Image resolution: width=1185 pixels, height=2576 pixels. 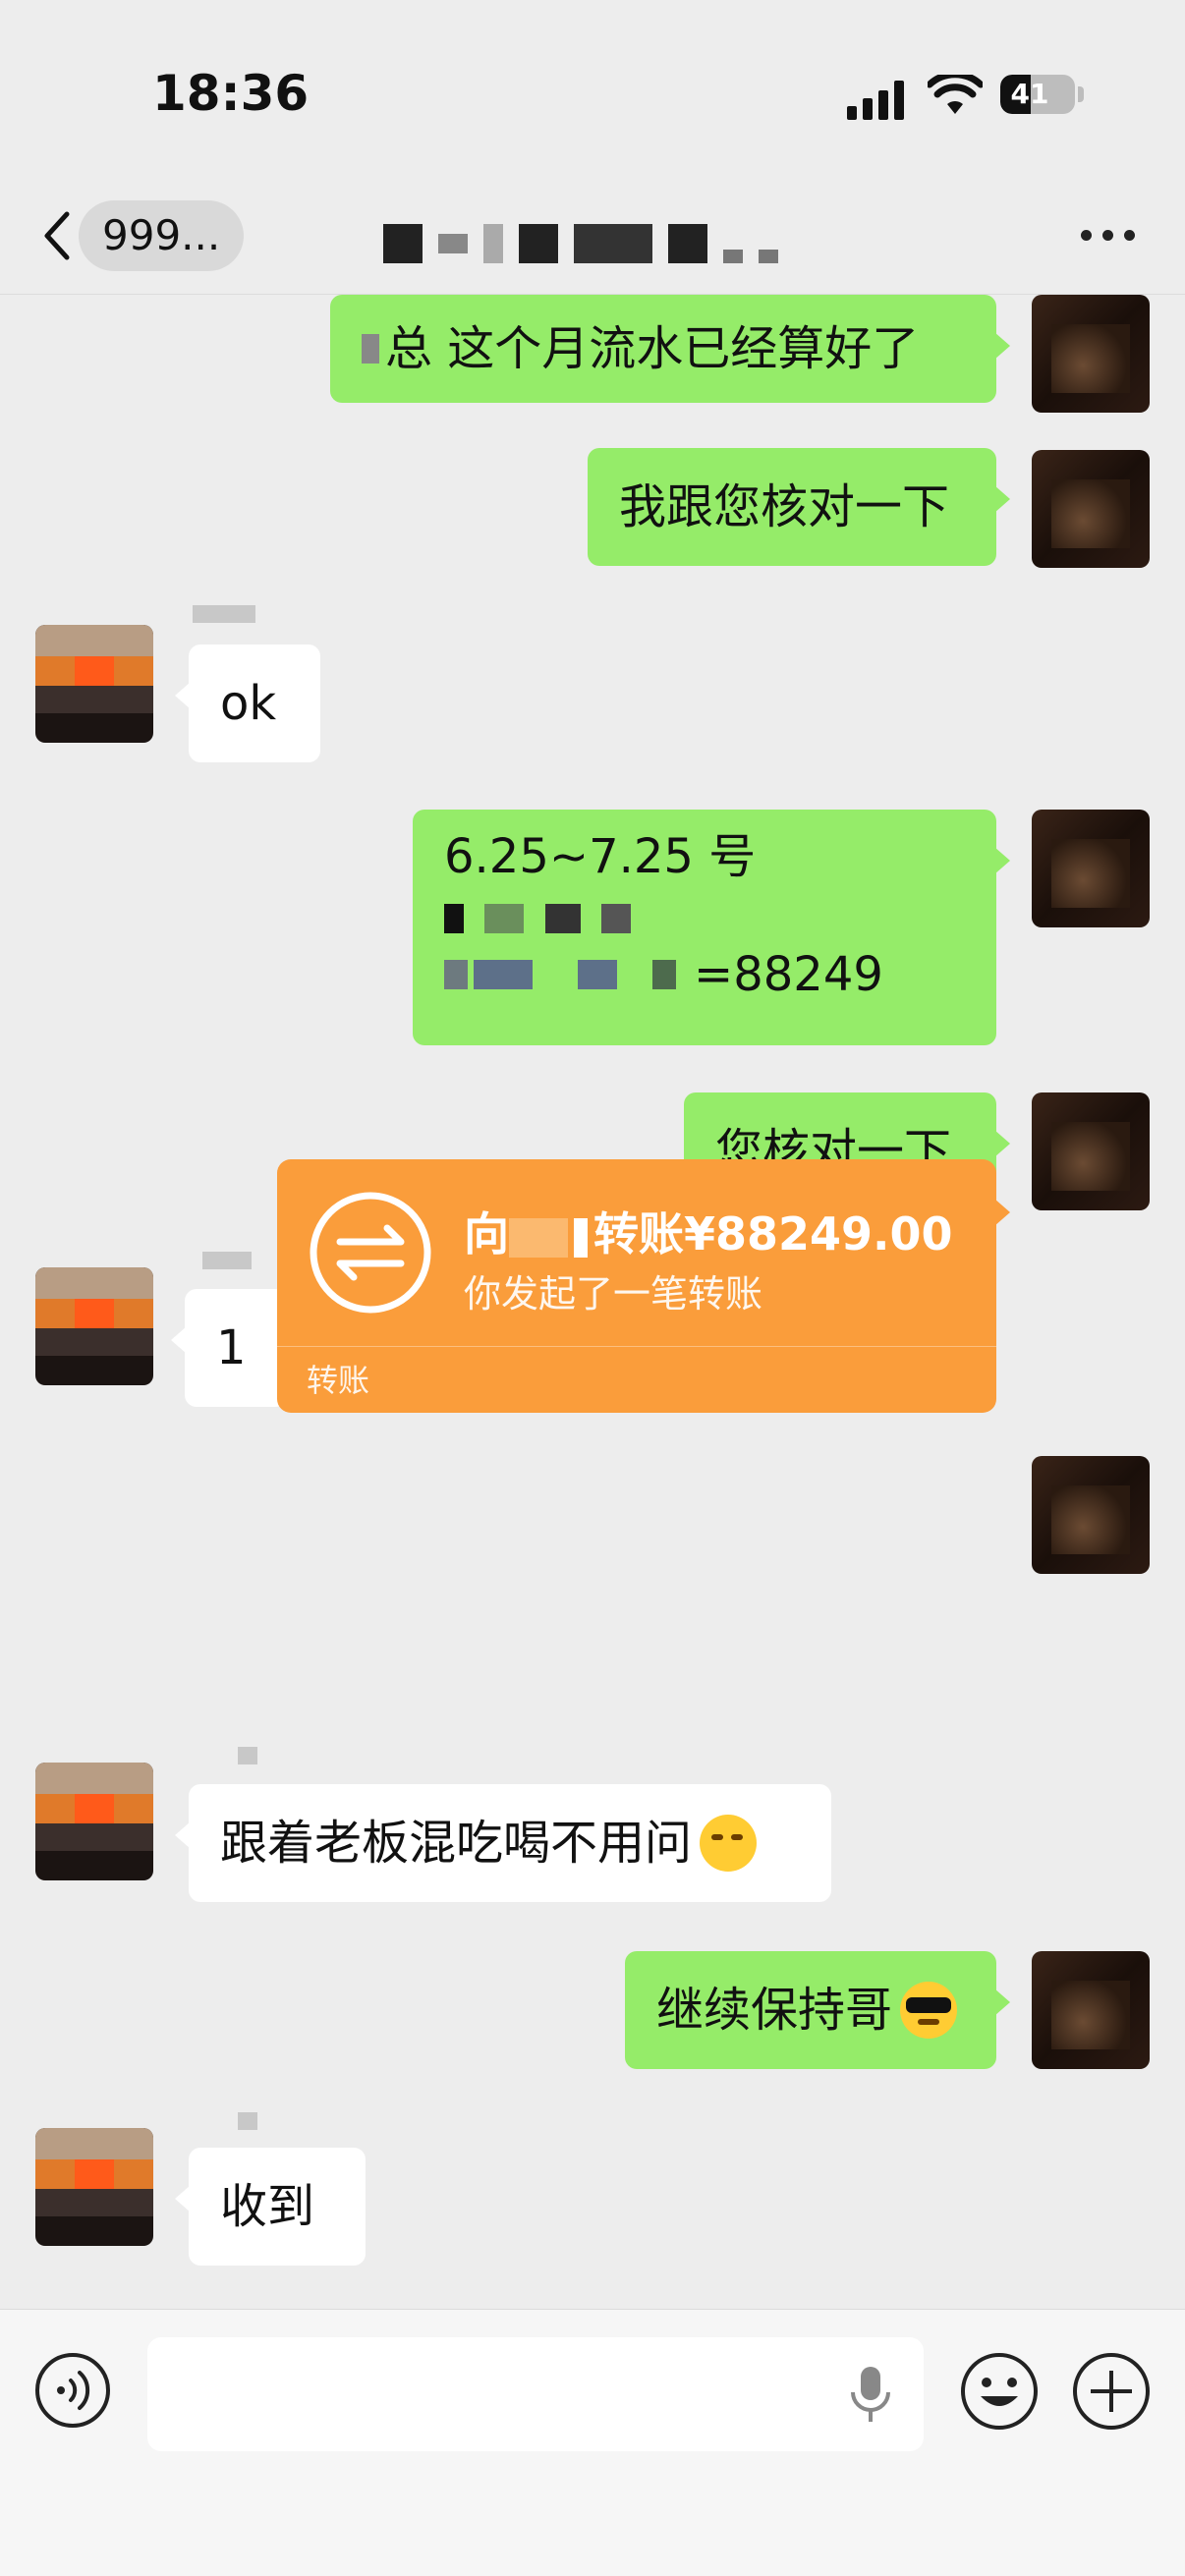 I want to click on transfer-card: 向转账¥88249.00 你发起了一笔转账 转账, so click(x=643, y=1286).